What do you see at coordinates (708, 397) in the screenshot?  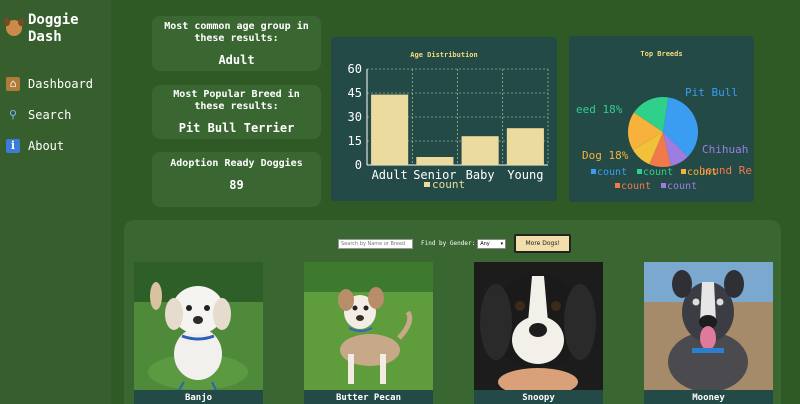 I see `dog-name: Mooney` at bounding box center [708, 397].